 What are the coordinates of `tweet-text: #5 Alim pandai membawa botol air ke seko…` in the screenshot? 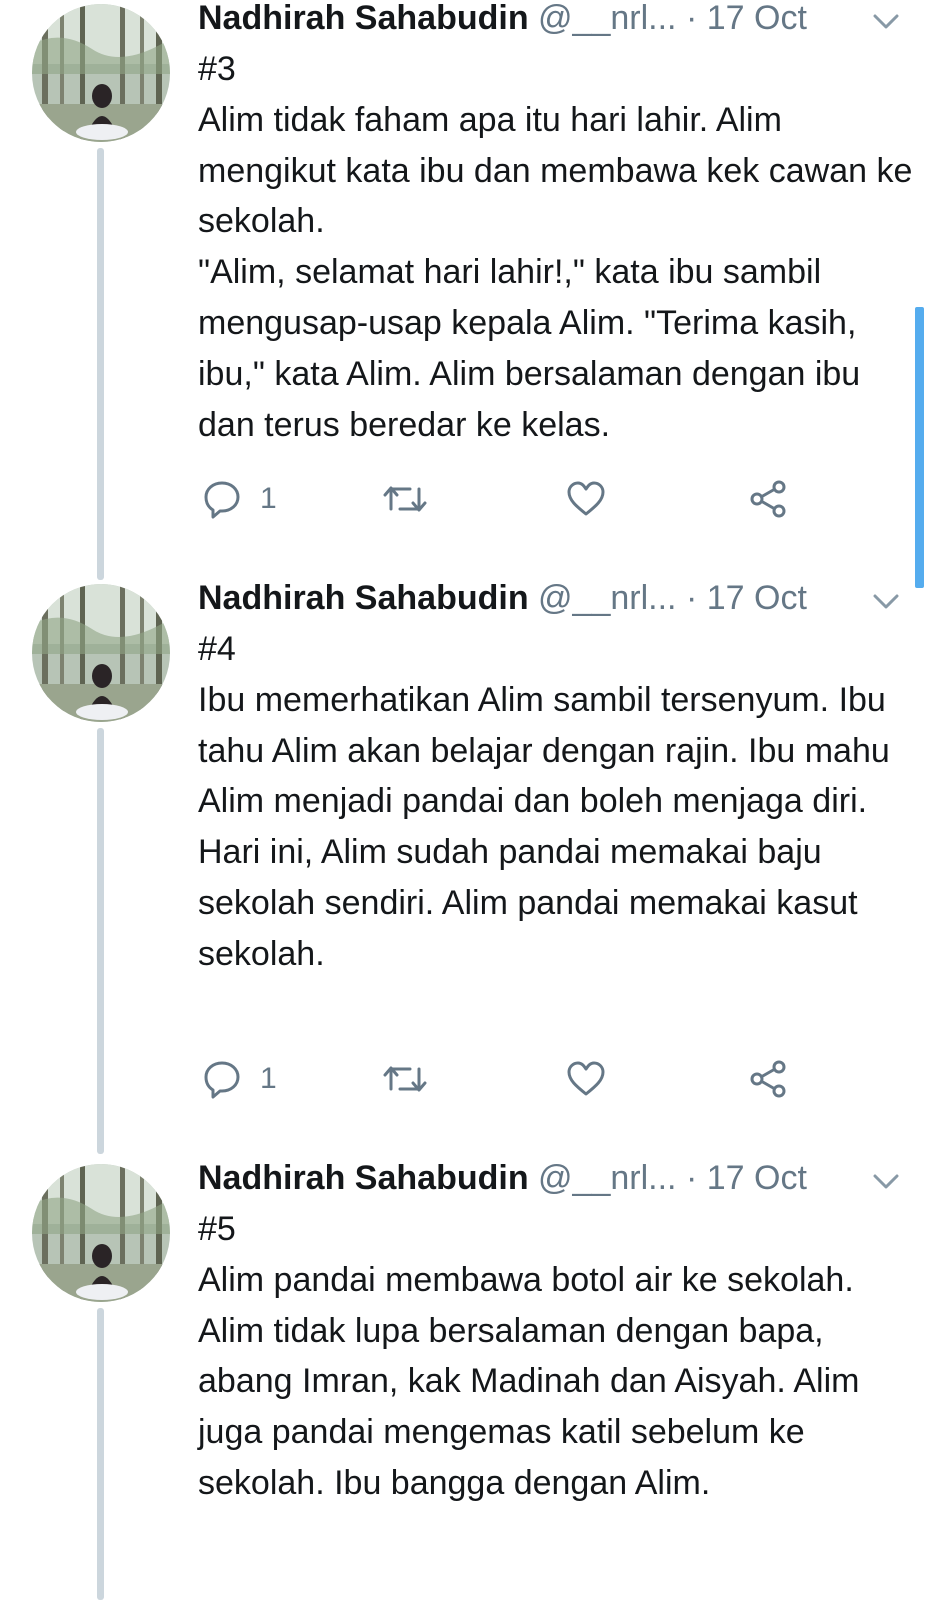 It's located at (529, 1356).